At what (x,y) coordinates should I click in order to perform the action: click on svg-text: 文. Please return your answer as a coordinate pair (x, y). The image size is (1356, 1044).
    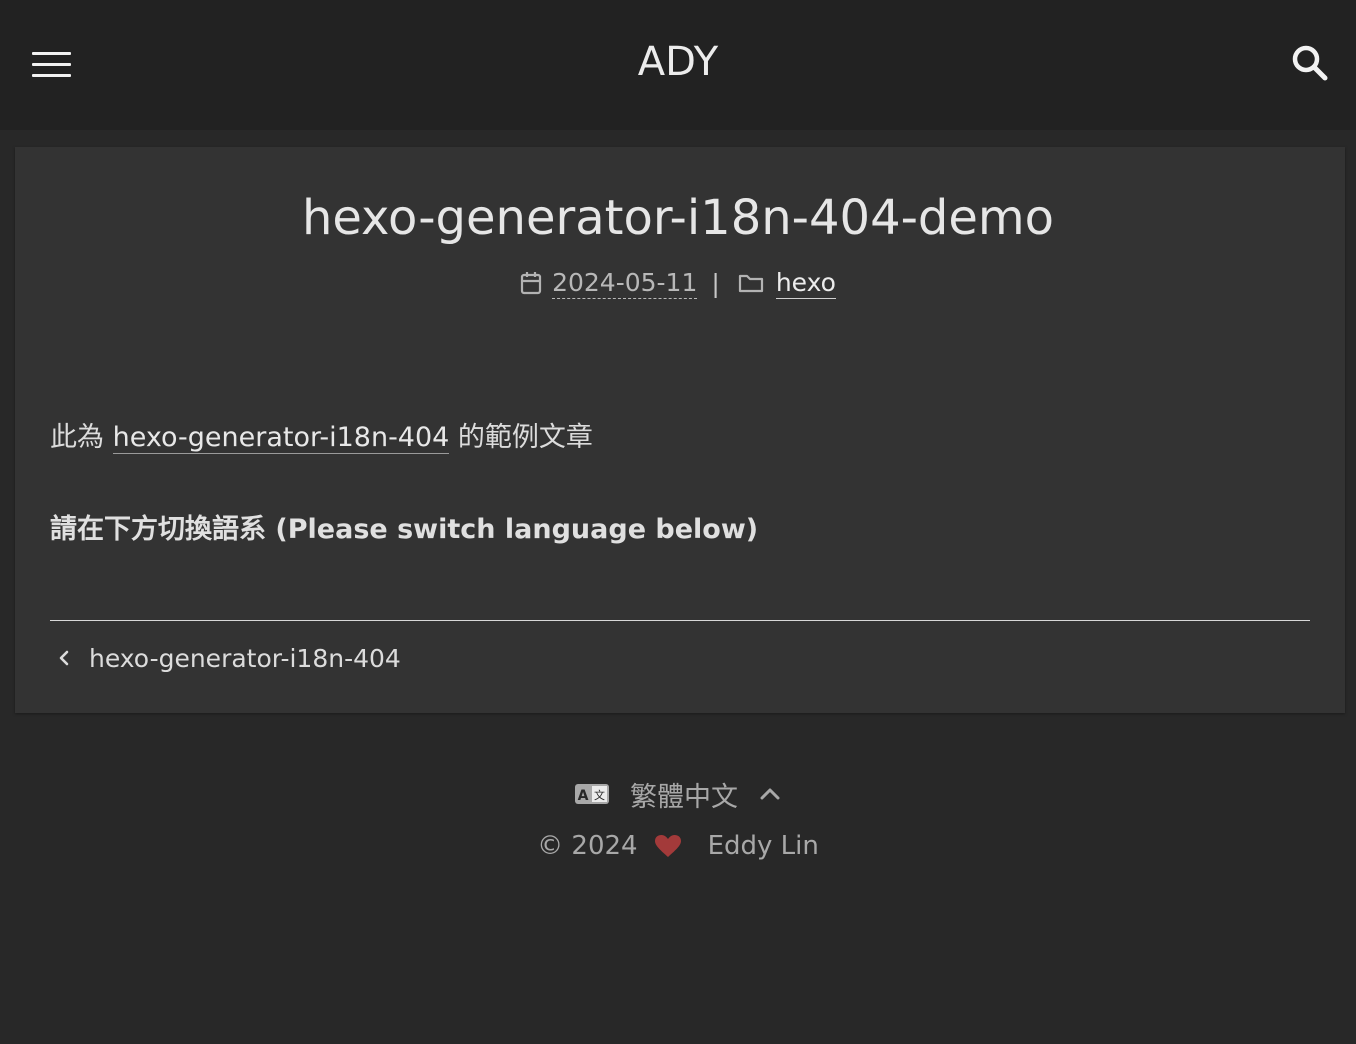
    Looking at the image, I should click on (599, 795).